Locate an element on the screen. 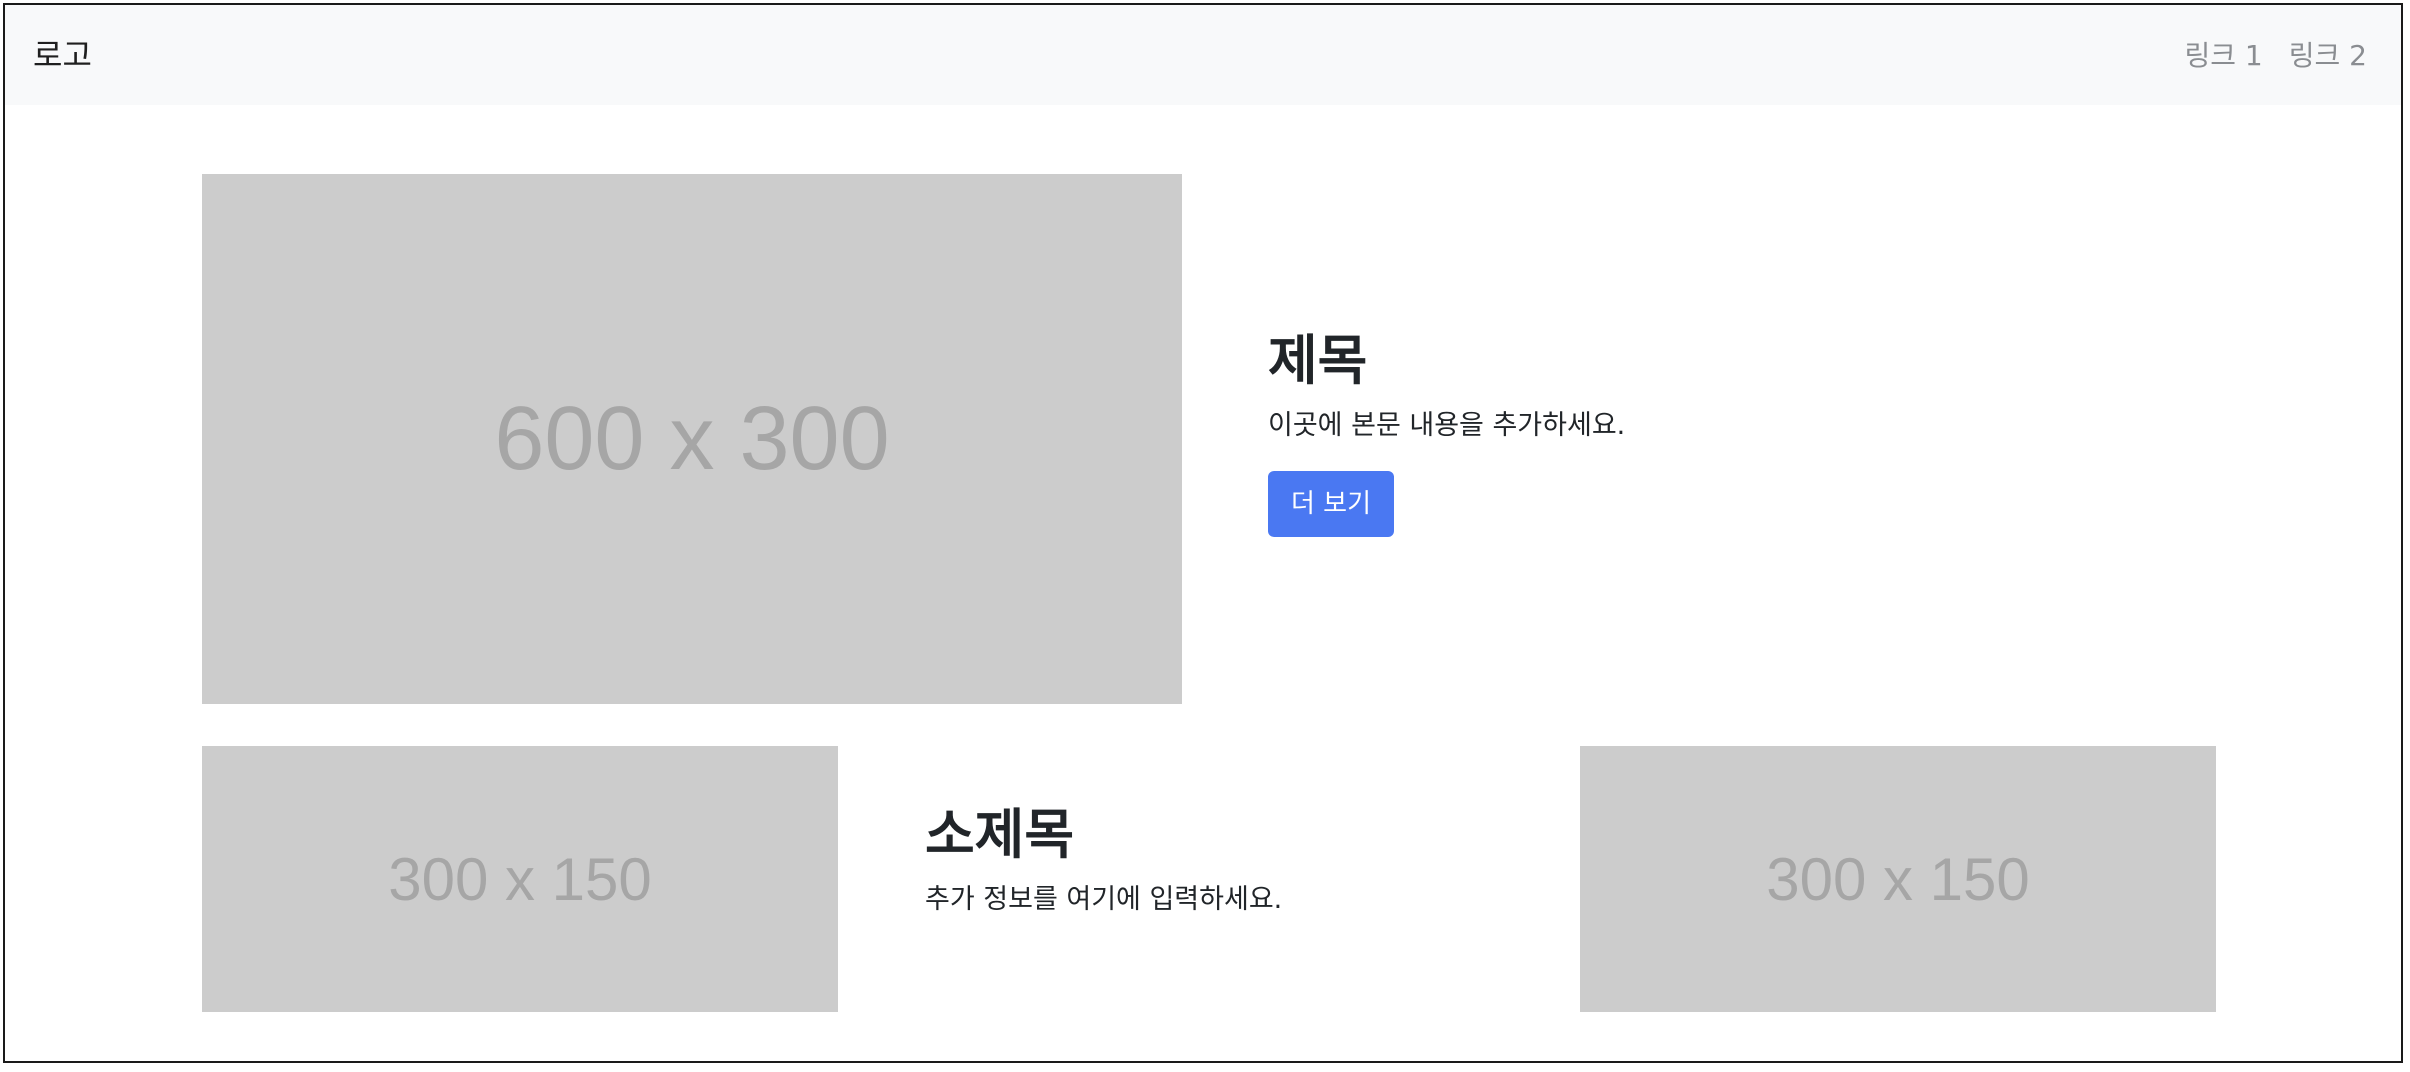 Image resolution: width=2410 pixels, height=1072 pixels. secondary-title: 소제목 is located at coordinates (1000, 834).